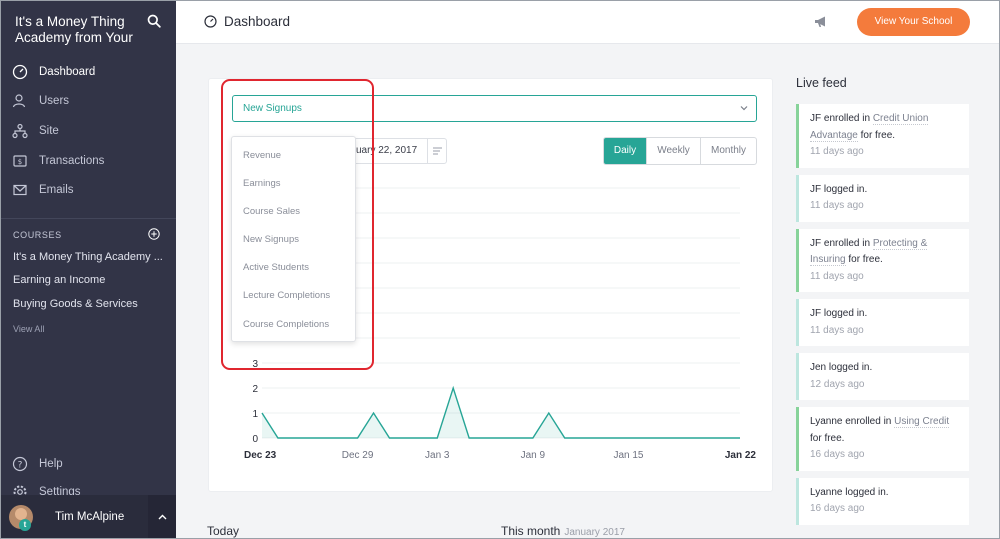 This screenshot has width=1000, height=539. Describe the element at coordinates (67, 71) in the screenshot. I see `sidebar-item-label: Dashboard` at that location.